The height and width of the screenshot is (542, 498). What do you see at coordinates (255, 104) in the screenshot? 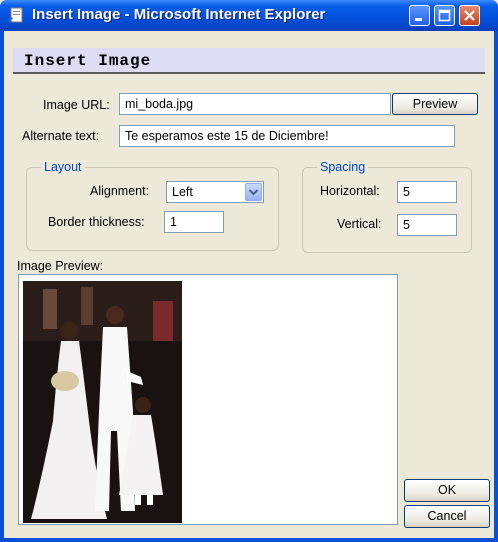
I see `image-url-input: mi_boda.jpg` at bounding box center [255, 104].